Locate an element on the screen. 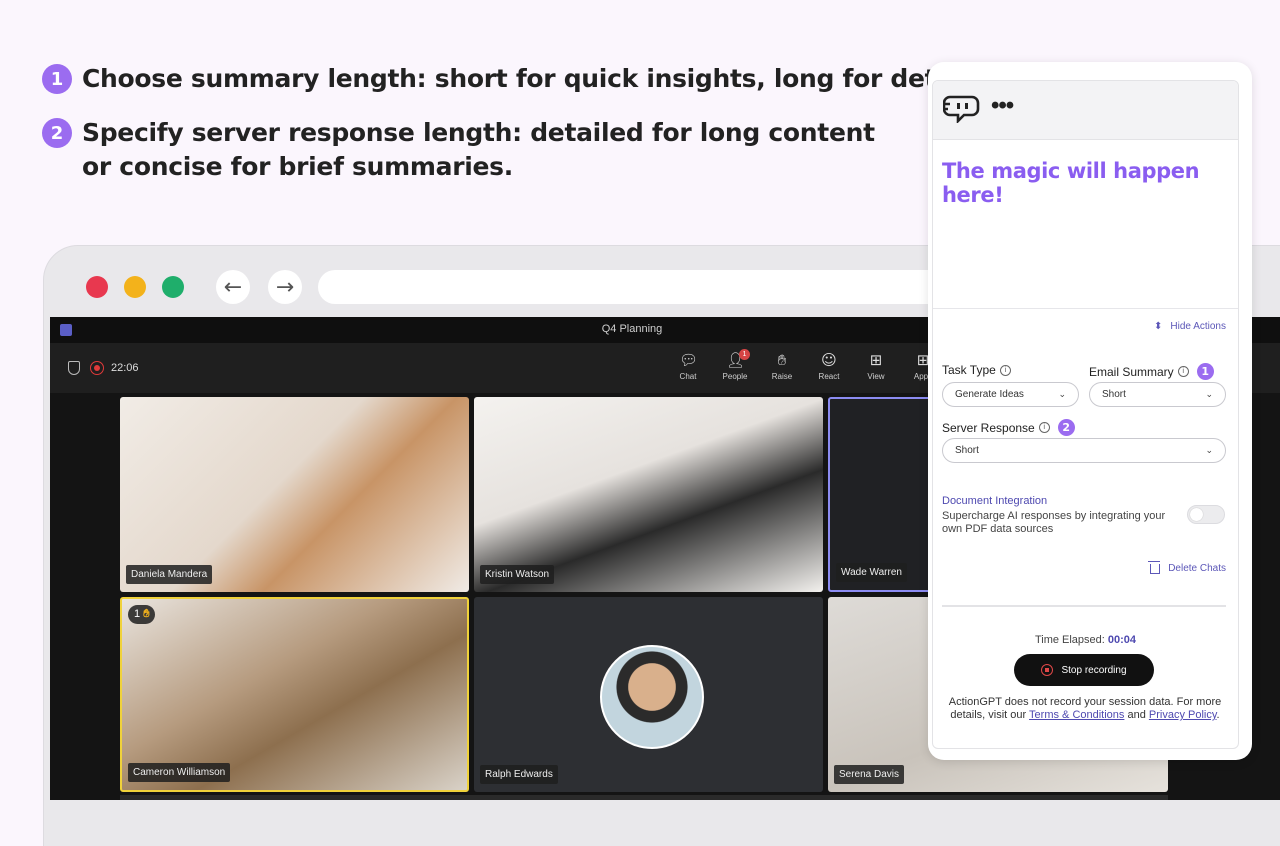 Image resolution: width=1280 pixels, height=846 pixels. step-number-badge: 1 is located at coordinates (57, 79).